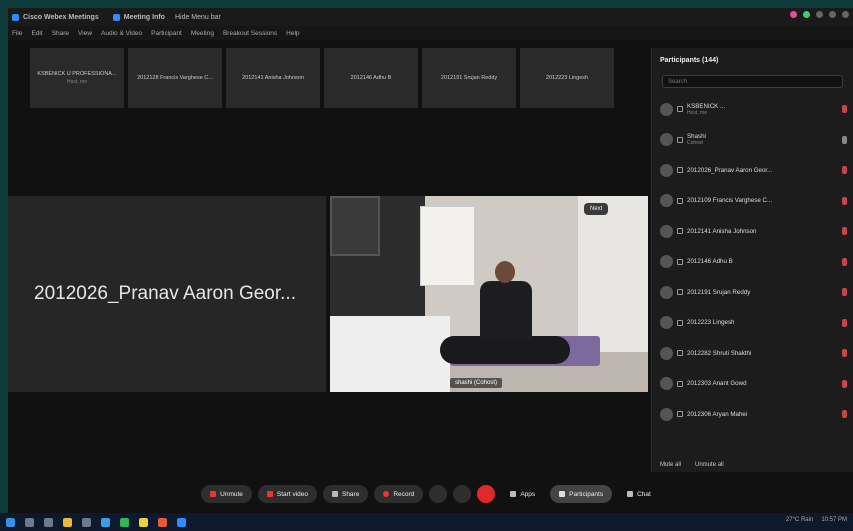  What do you see at coordinates (181, 522) in the screenshot?
I see `webex-taskbar-icon` at bounding box center [181, 522].